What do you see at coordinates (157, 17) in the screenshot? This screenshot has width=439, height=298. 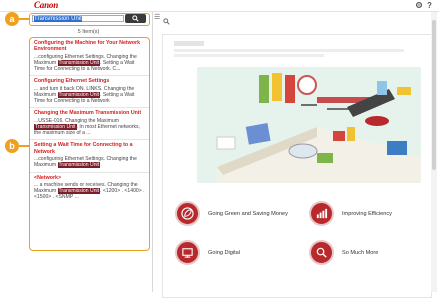 I see `menu-icon: ☰` at bounding box center [157, 17].